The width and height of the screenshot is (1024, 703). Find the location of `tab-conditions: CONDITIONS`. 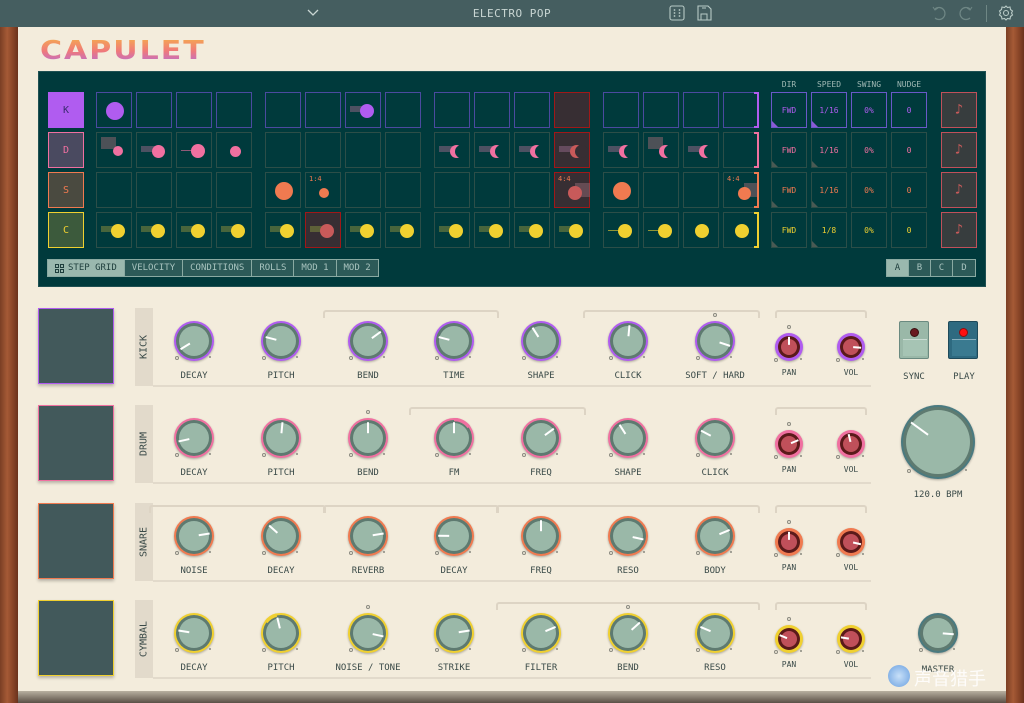

tab-conditions: CONDITIONS is located at coordinates (218, 268).